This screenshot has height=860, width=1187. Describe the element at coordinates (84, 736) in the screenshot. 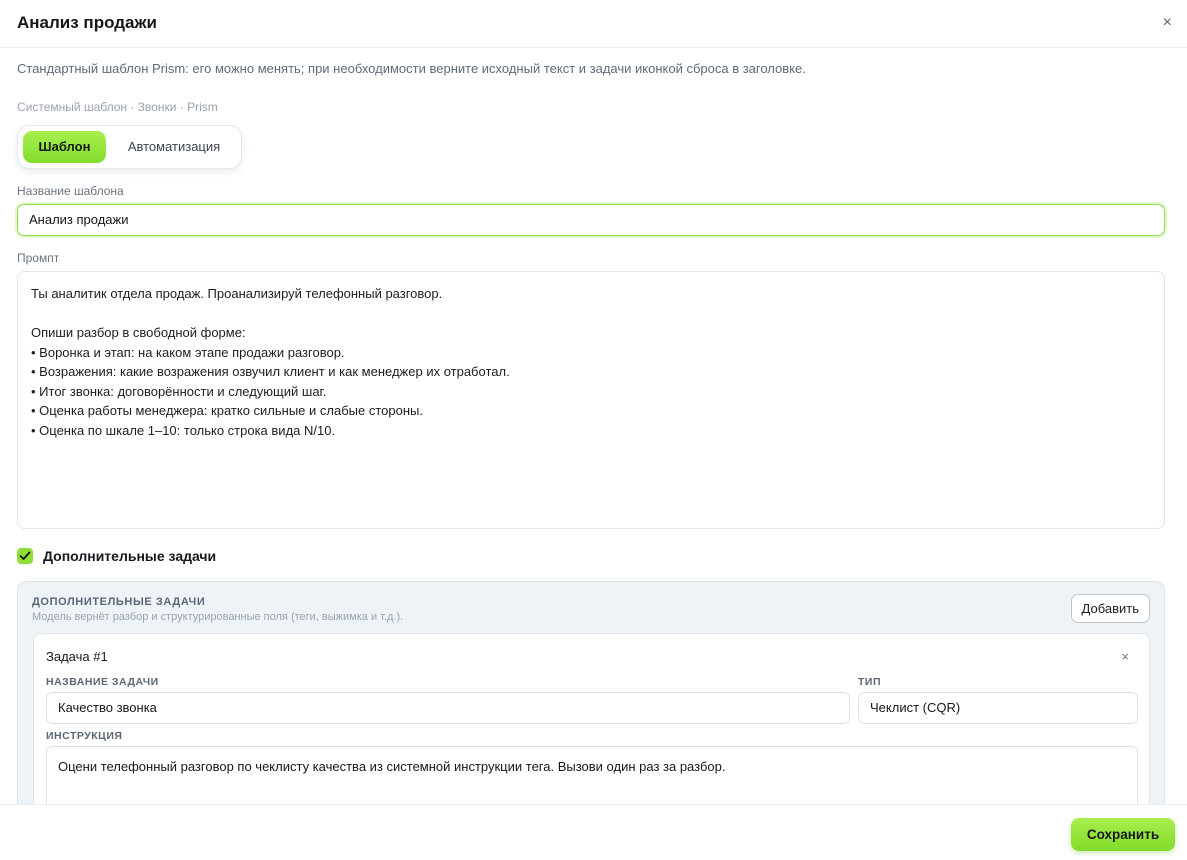

I see `task-instruction-label: ИНСТРУКЦИЯ` at that location.